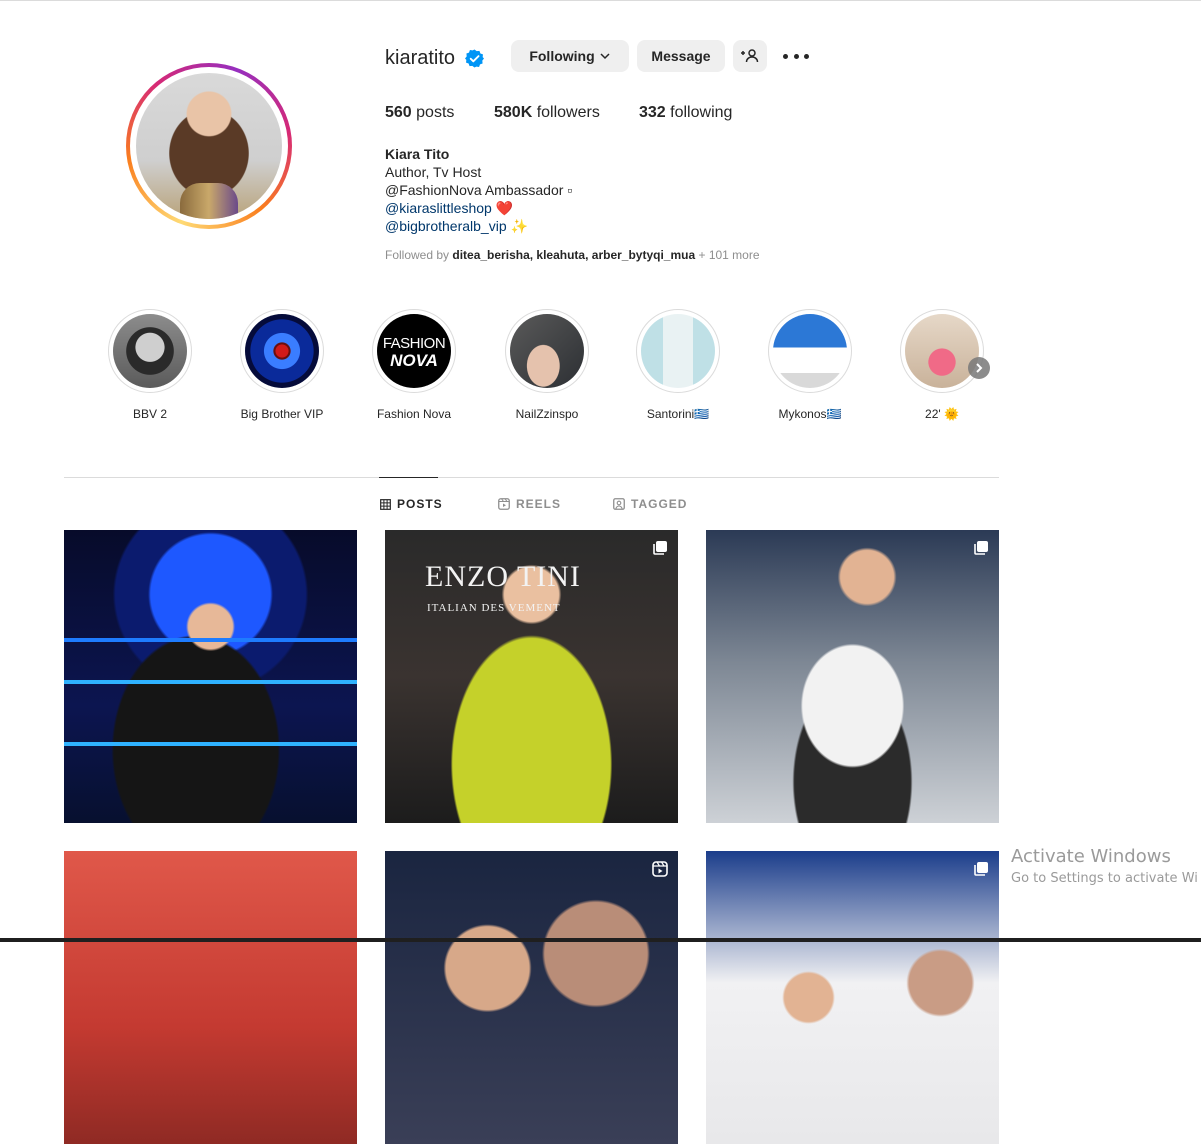 The width and height of the screenshot is (1201, 1144). I want to click on following-link: 332 following, so click(685, 113).